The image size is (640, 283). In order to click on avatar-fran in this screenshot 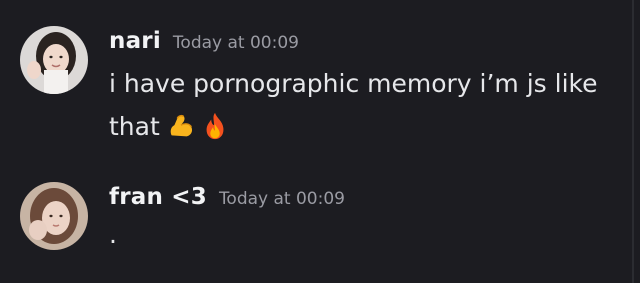, I will do `click(54, 216)`.